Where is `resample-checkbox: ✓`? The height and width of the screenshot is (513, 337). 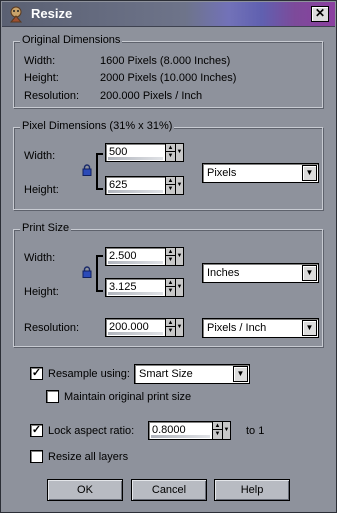 resample-checkbox: ✓ is located at coordinates (36, 373).